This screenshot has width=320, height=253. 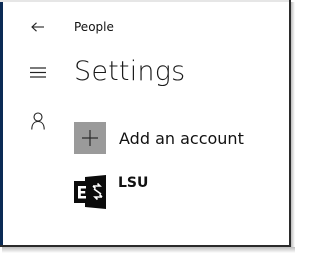 I want to click on add-account-label: Add an account, so click(x=181, y=138).